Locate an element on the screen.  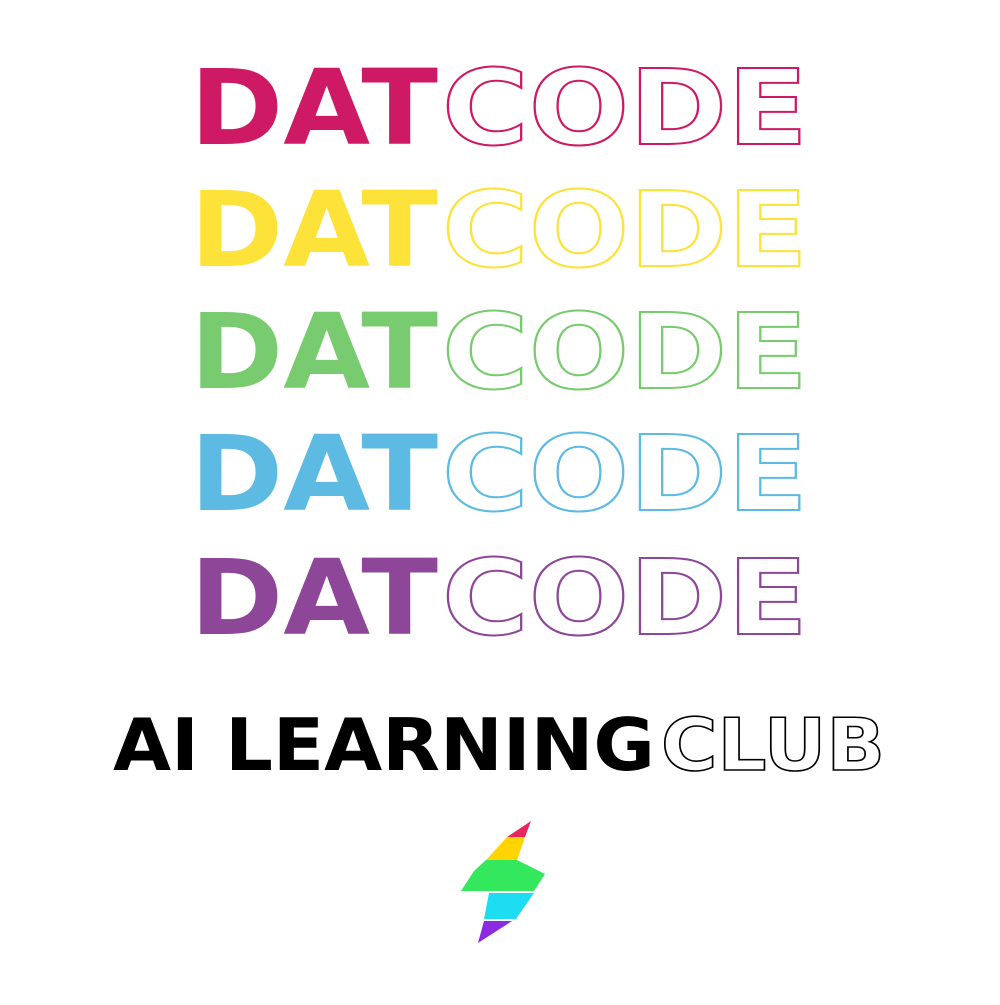
datcode-row-4-outline: CODE is located at coordinates (625, 474).